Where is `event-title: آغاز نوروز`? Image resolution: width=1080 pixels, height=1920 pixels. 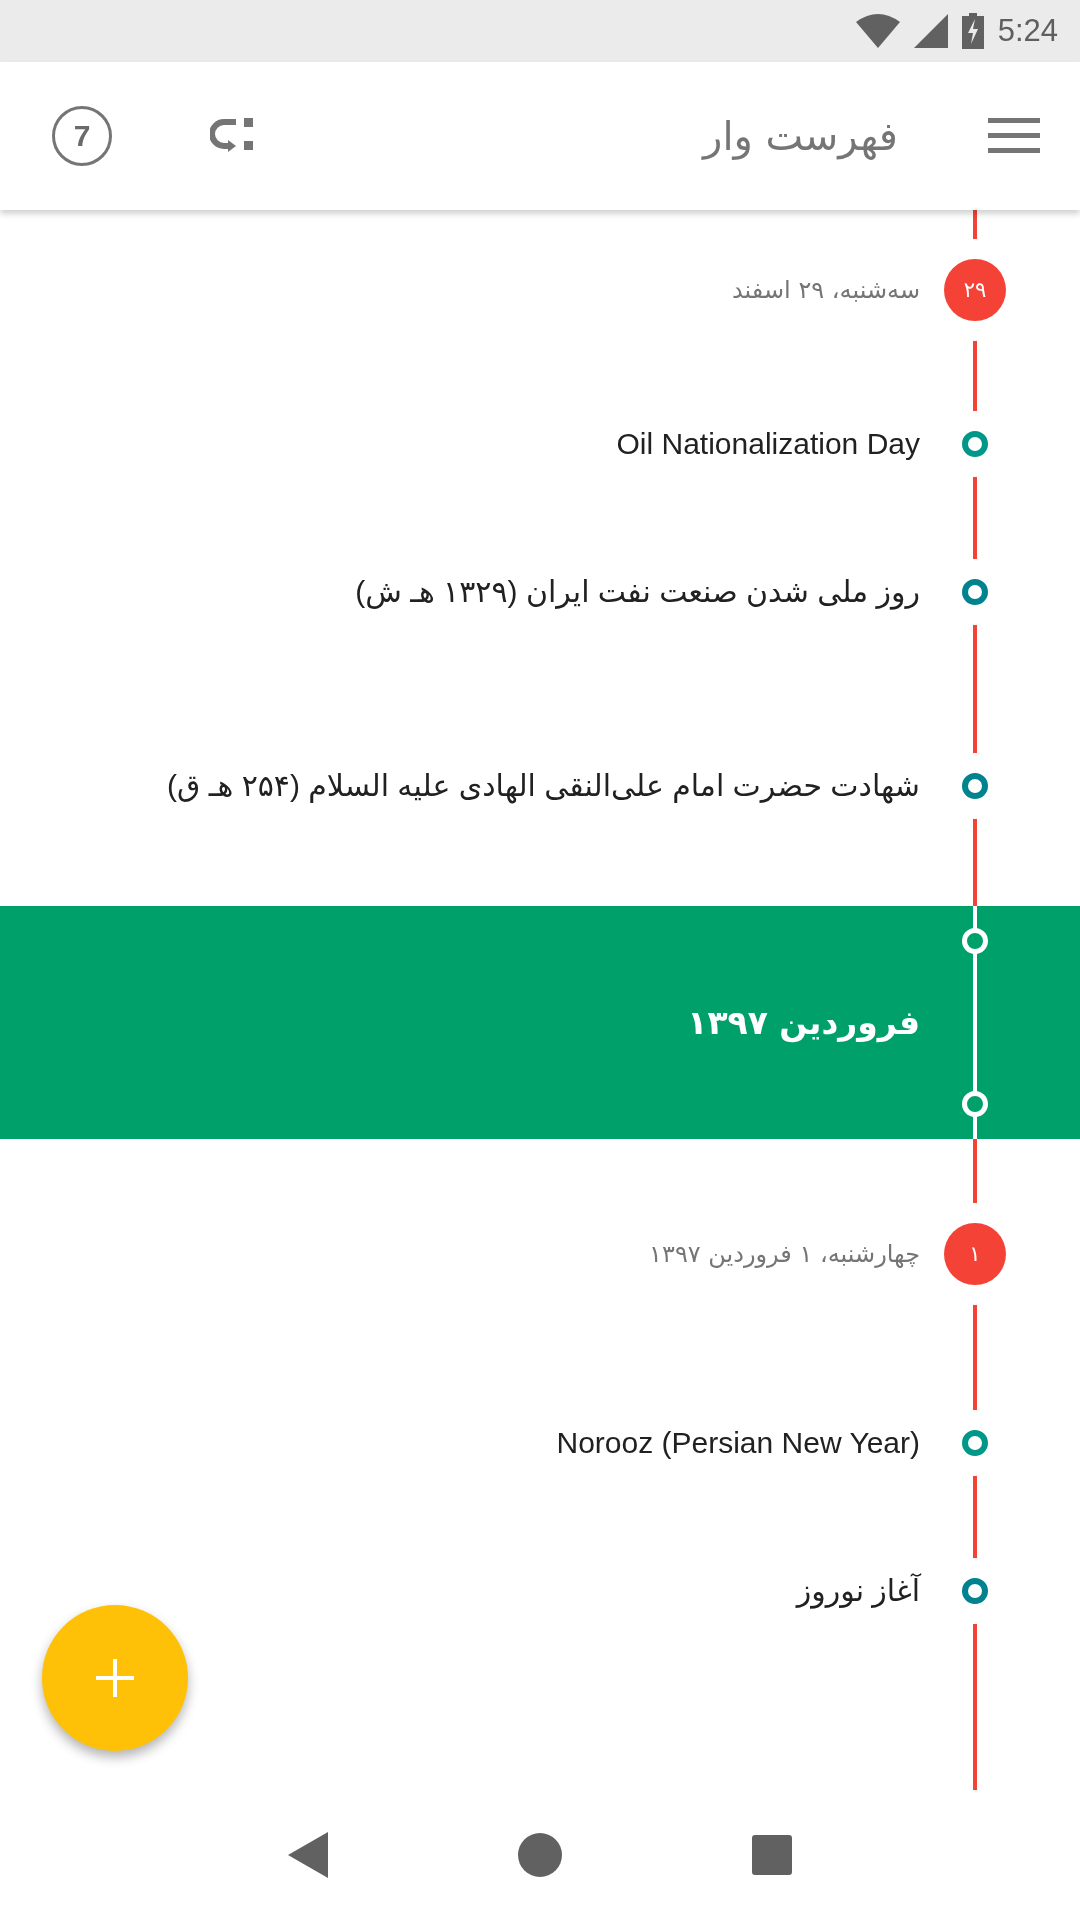 event-title: آغاز نوروز is located at coordinates (858, 1591).